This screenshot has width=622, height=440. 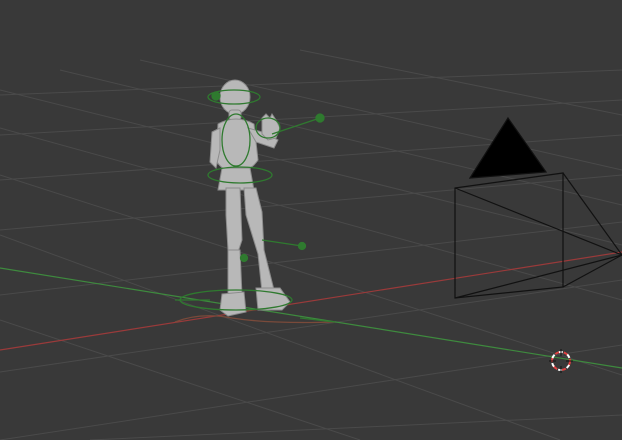 What do you see at coordinates (508, 147) in the screenshot?
I see `camera-up-triangle` at bounding box center [508, 147].